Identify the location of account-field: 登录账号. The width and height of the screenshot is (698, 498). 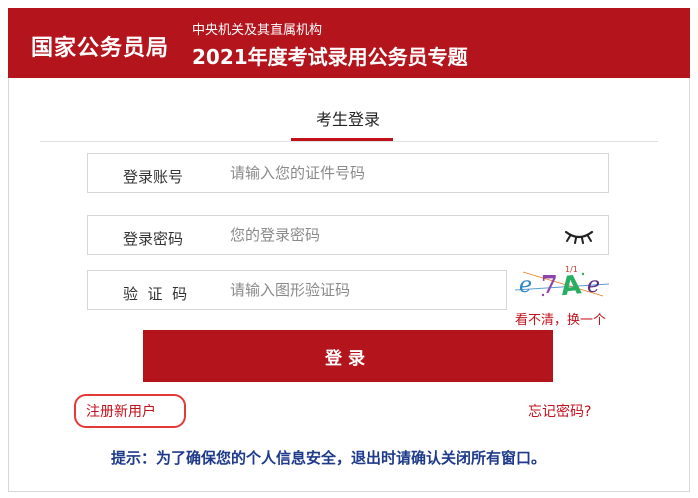
(348, 173).